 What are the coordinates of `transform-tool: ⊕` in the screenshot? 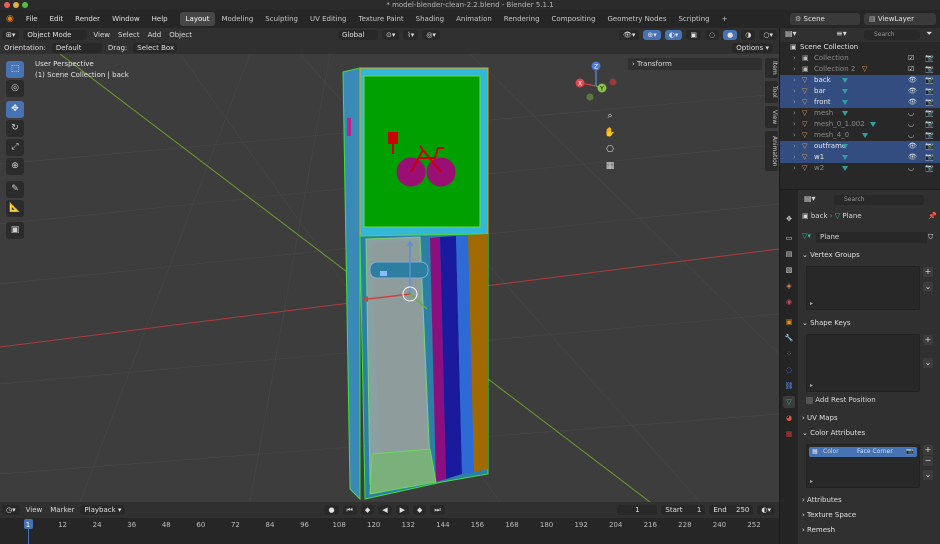 It's located at (15, 166).